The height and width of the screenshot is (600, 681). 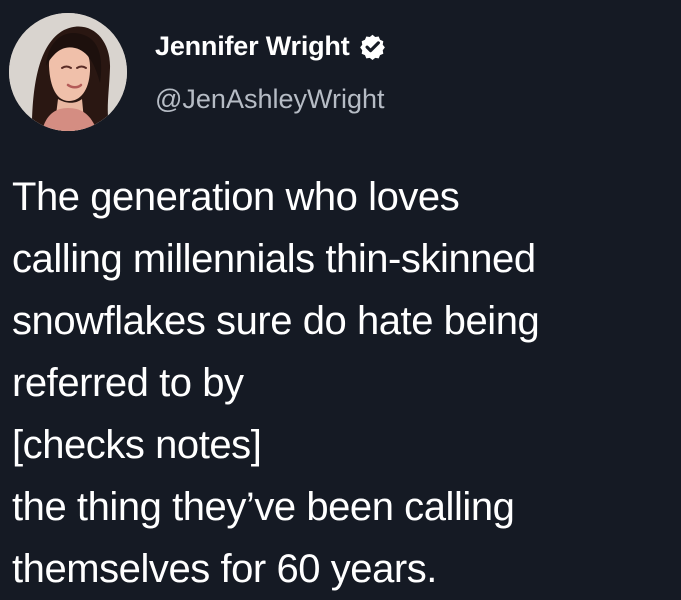 What do you see at coordinates (128, 383) in the screenshot?
I see `tweet-text-line: referred to by` at bounding box center [128, 383].